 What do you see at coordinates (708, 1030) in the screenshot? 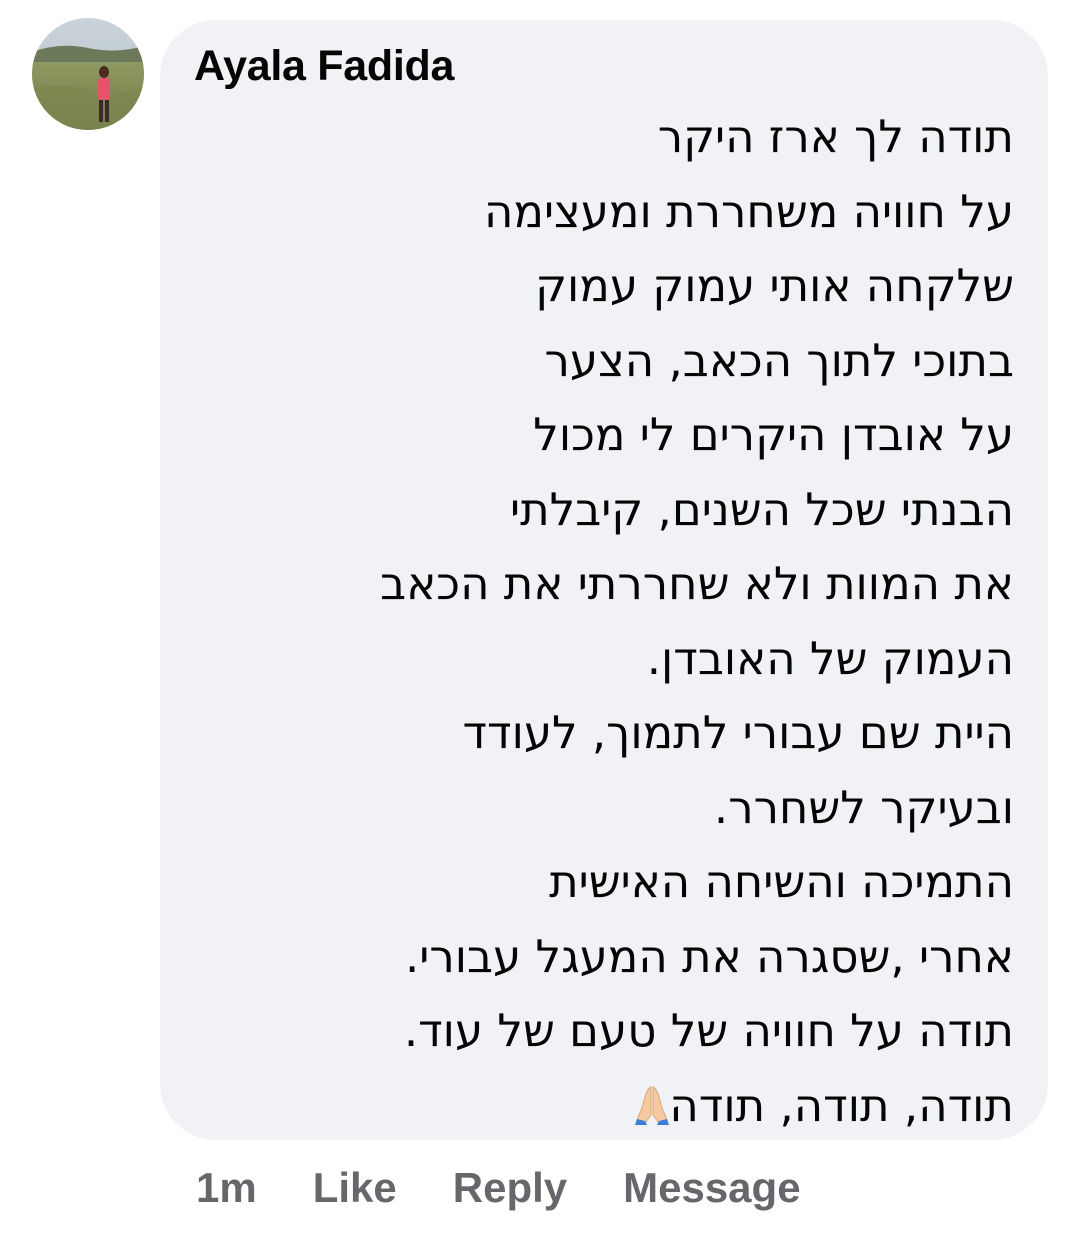
I see `comment-line: תודה על חוויה של טעם של עוד.` at bounding box center [708, 1030].